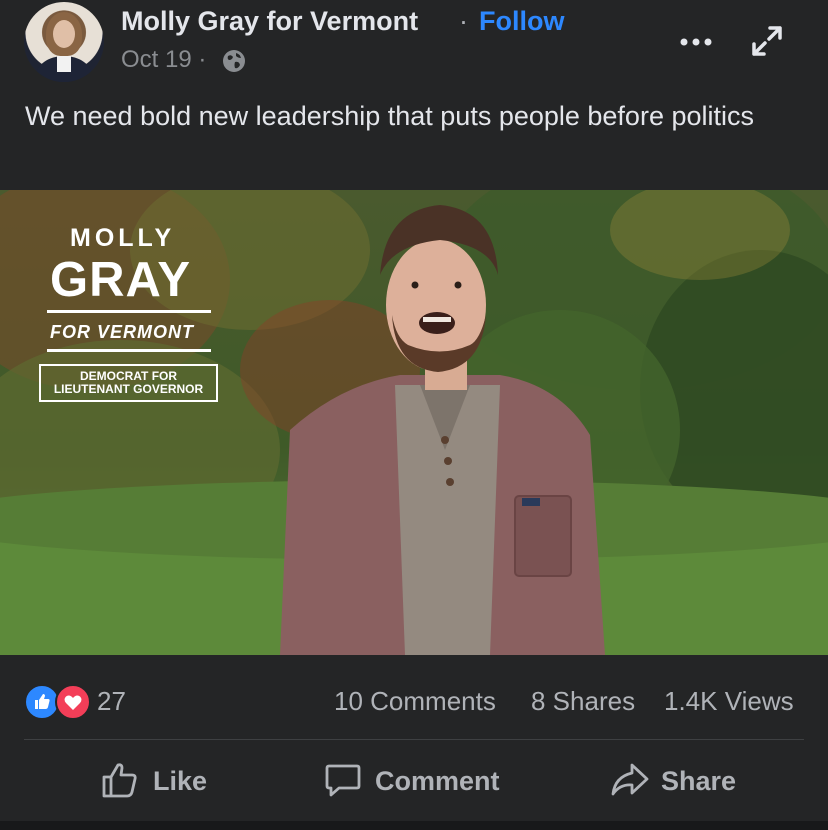 The width and height of the screenshot is (828, 830). I want to click on thumbs-up-icon, so click(42, 701).